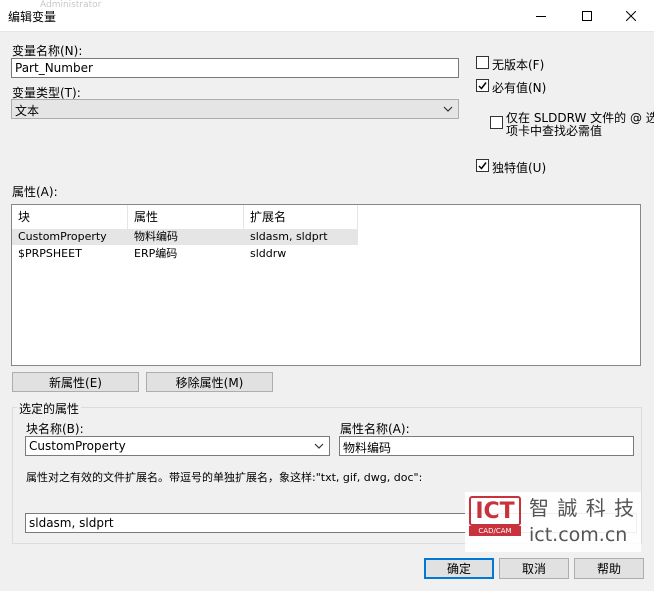  I want to click on attributes-label: 属性(A):, so click(35, 192).